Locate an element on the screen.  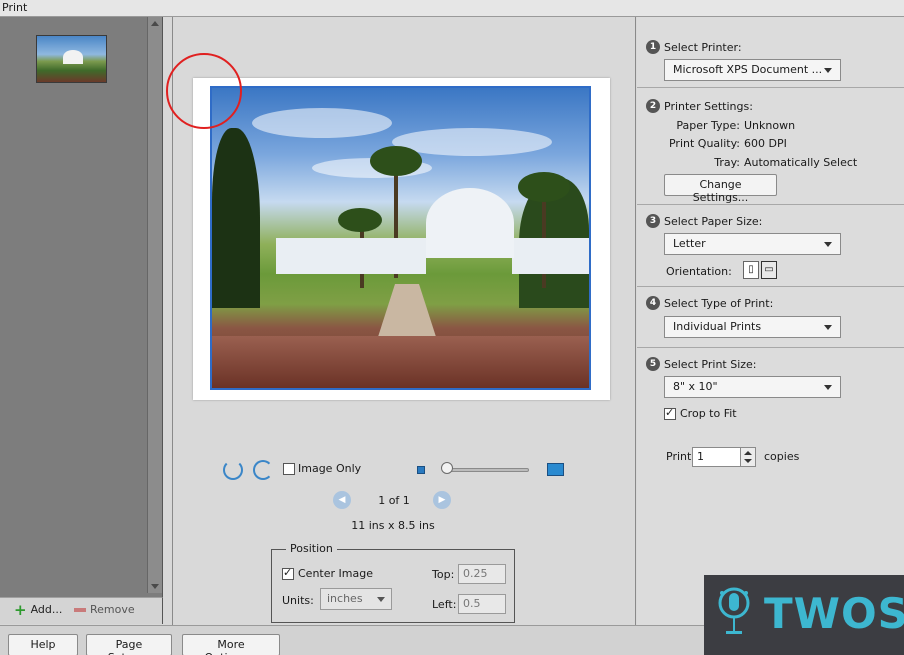
brick-wall is located at coordinates (400, 362).